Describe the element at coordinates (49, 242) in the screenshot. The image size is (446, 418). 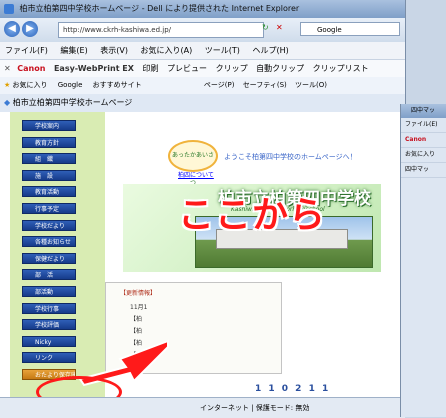
I see `sidebar-item: 各種お知らせ` at that location.